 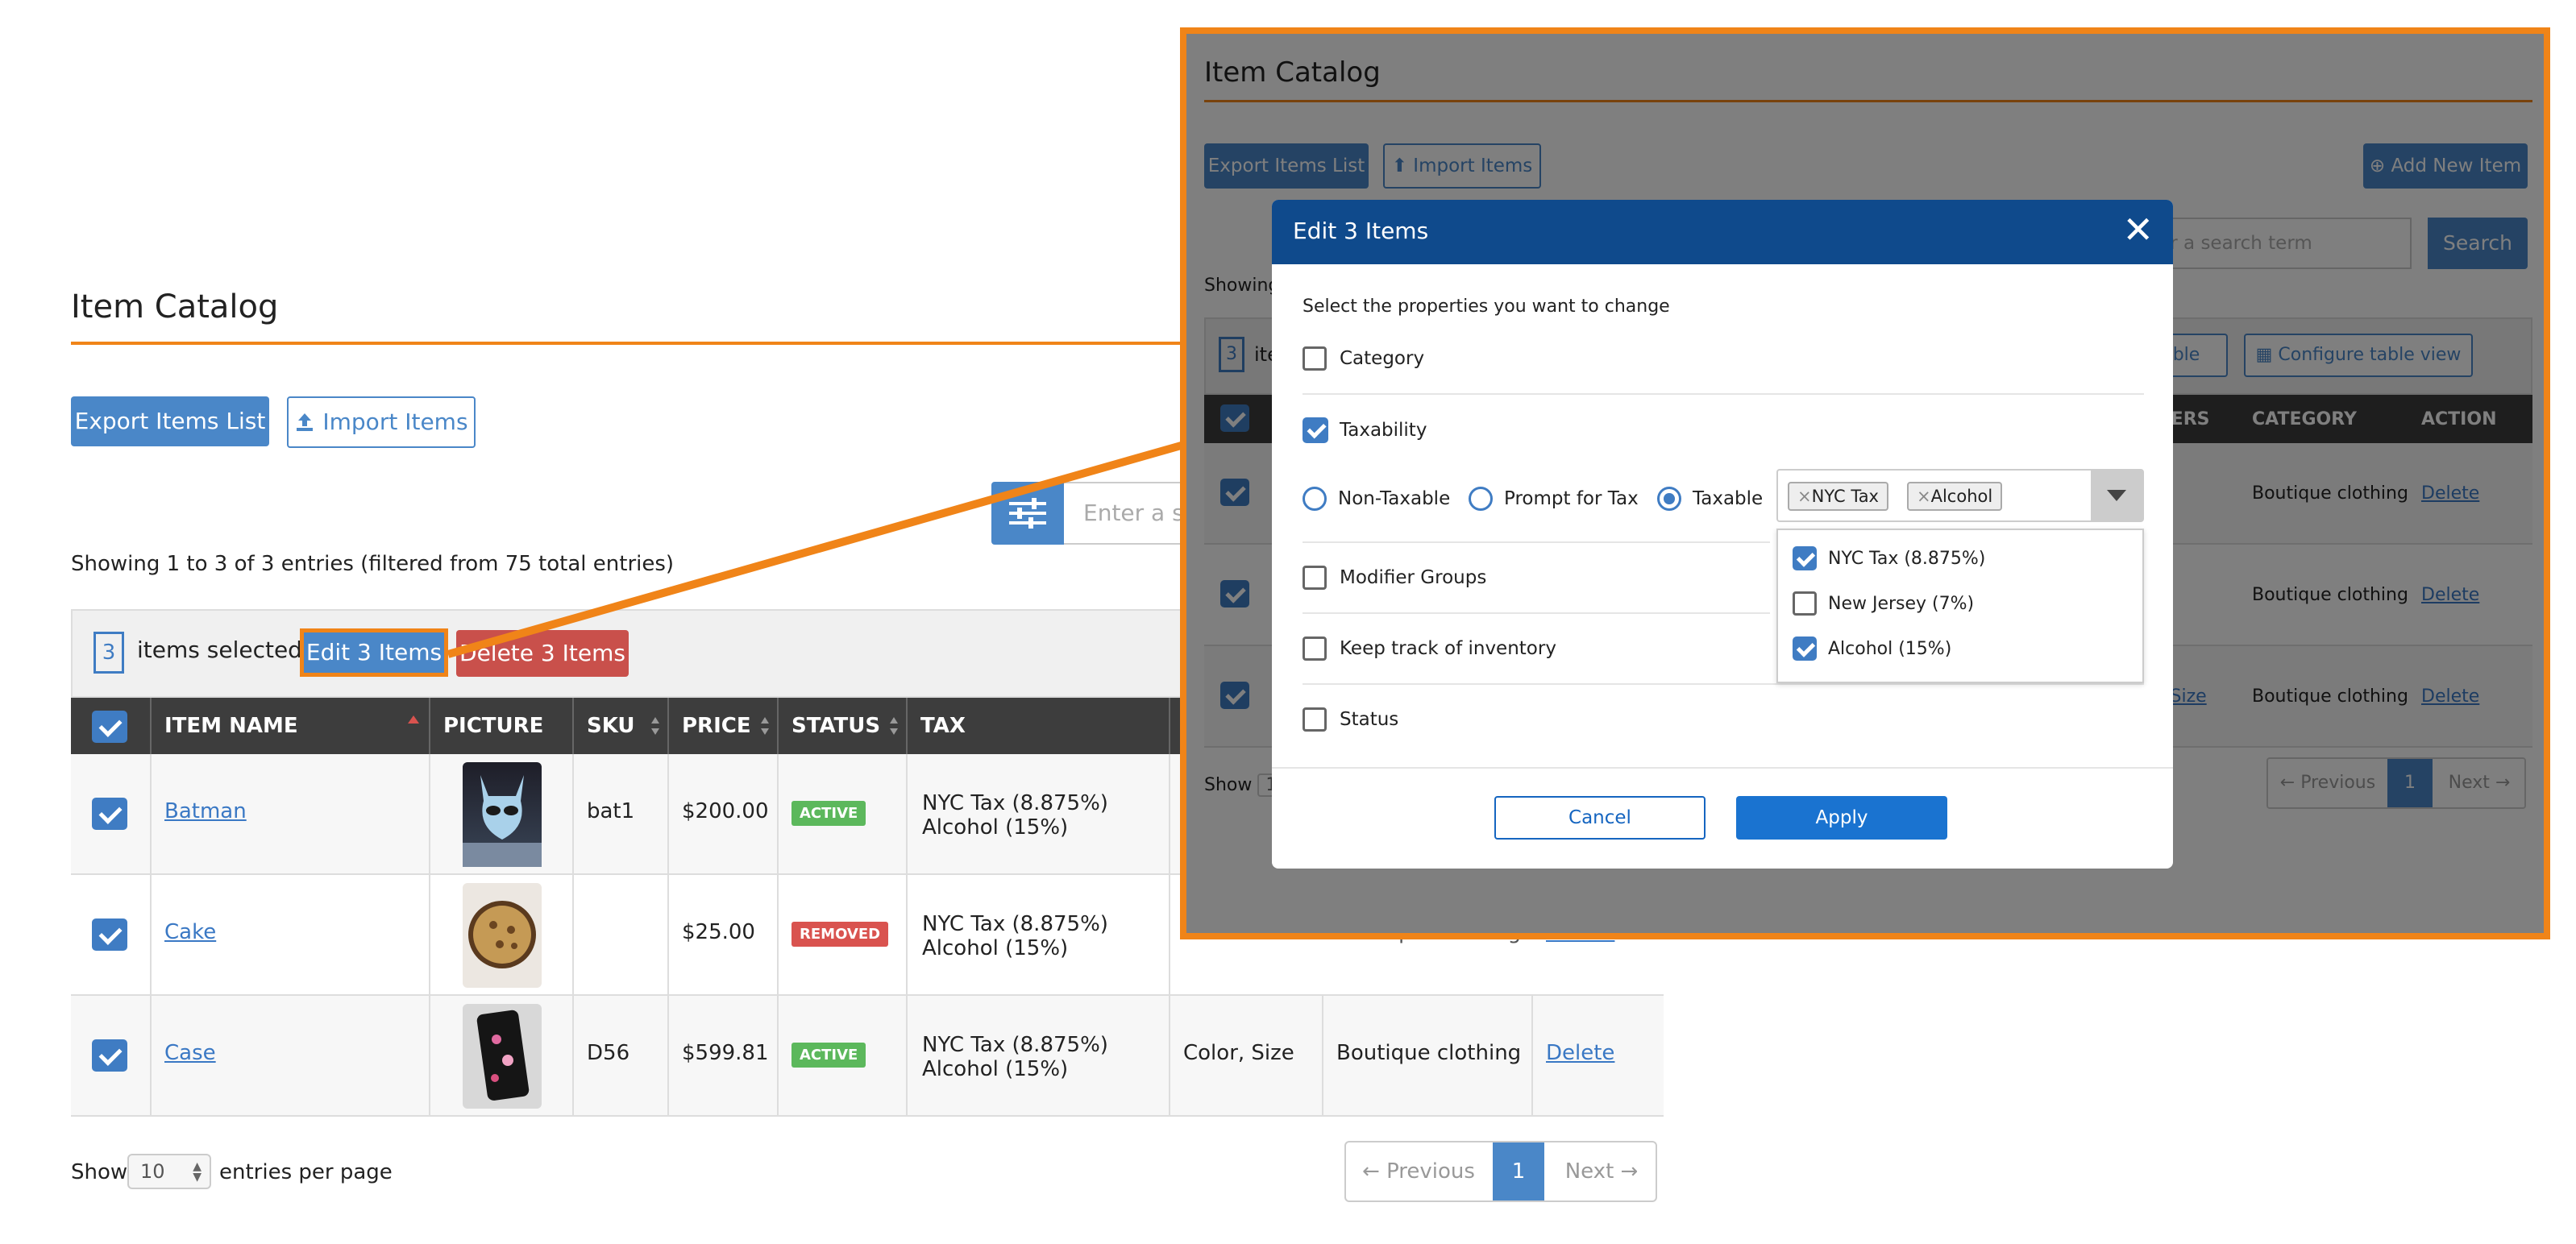 I want to click on taxable-radio: Taxable, so click(x=1710, y=499).